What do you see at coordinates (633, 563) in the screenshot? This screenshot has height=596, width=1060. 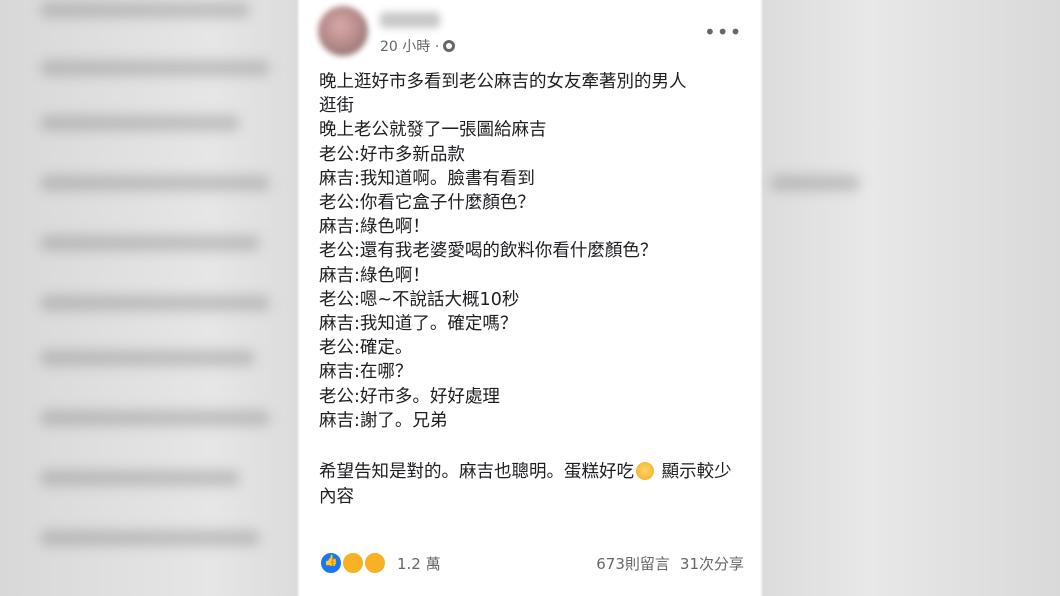 I see `comments-count: 673則留言` at bounding box center [633, 563].